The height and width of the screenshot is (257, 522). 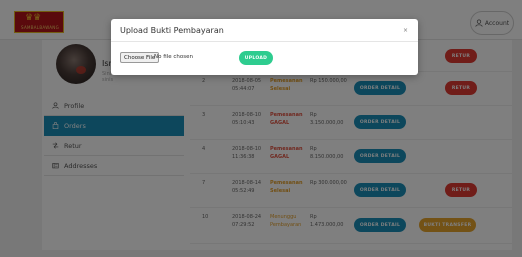 What do you see at coordinates (173, 57) in the screenshot?
I see `file-status-text: No file chosen` at bounding box center [173, 57].